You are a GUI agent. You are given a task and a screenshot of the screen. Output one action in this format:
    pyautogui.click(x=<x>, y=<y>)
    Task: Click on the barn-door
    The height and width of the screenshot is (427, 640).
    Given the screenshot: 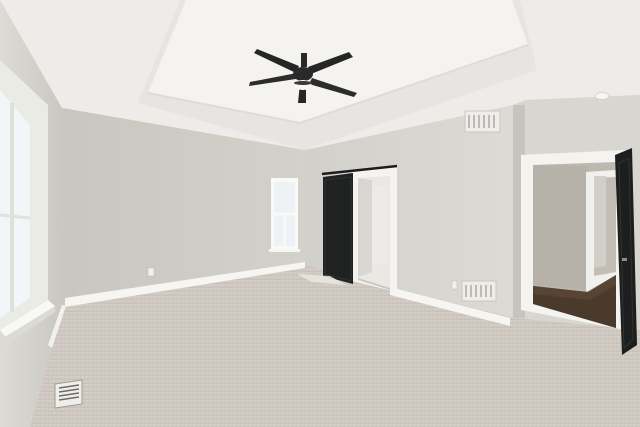 What is the action you would take?
    pyautogui.click(x=338, y=228)
    